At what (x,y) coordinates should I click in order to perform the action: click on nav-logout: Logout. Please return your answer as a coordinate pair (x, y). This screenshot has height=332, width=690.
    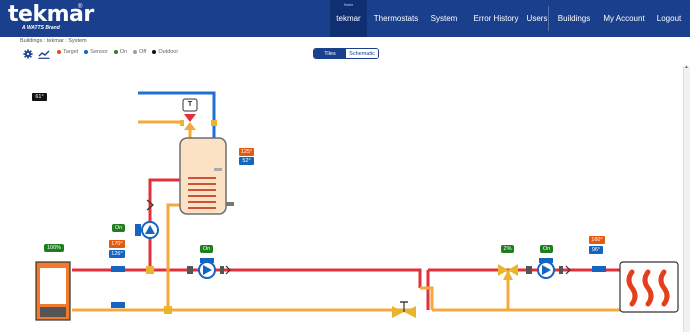
    Looking at the image, I should click on (669, 18).